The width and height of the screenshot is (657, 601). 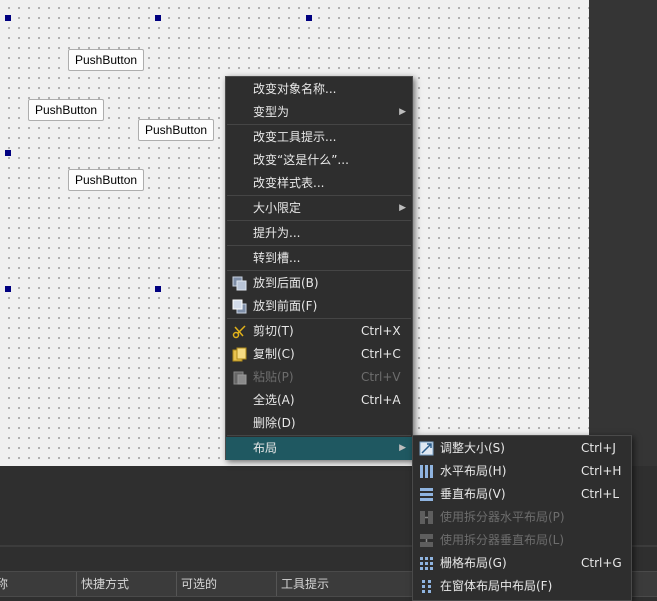 What do you see at coordinates (273, 377) in the screenshot?
I see `menu-item-label: 粘贴(P)` at bounding box center [273, 377].